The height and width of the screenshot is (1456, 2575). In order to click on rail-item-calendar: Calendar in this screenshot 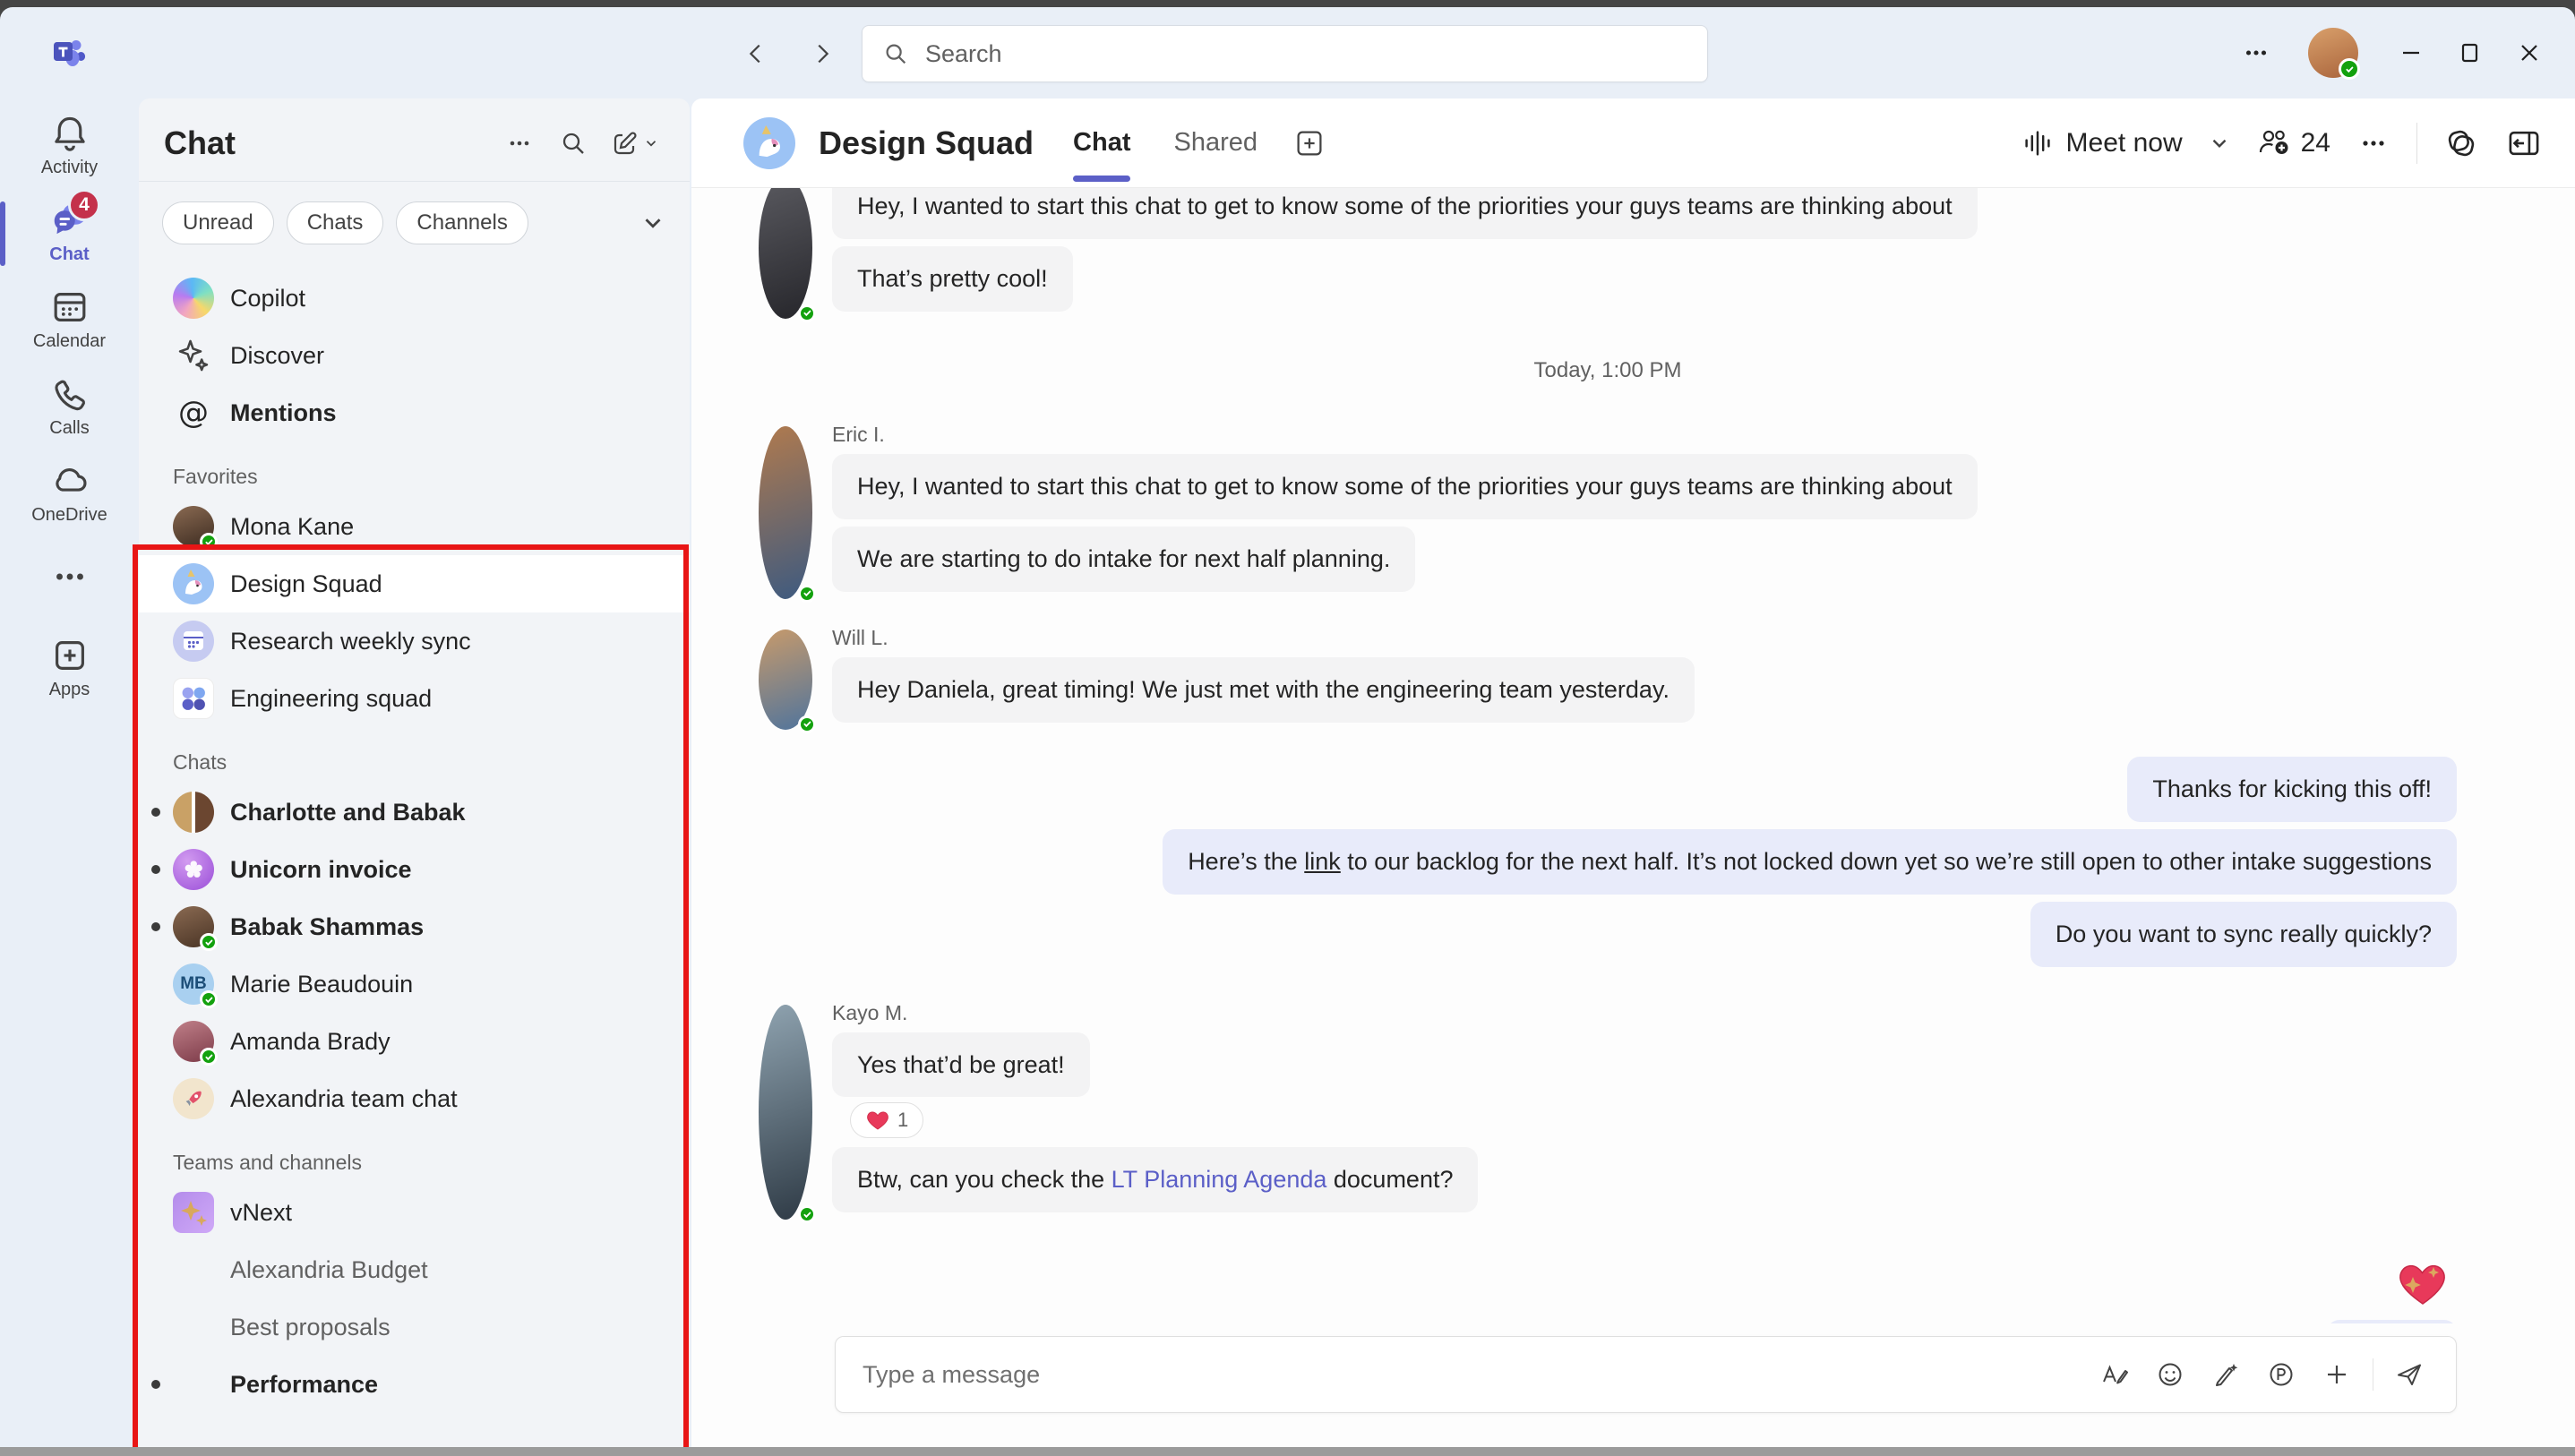, I will do `click(69, 319)`.